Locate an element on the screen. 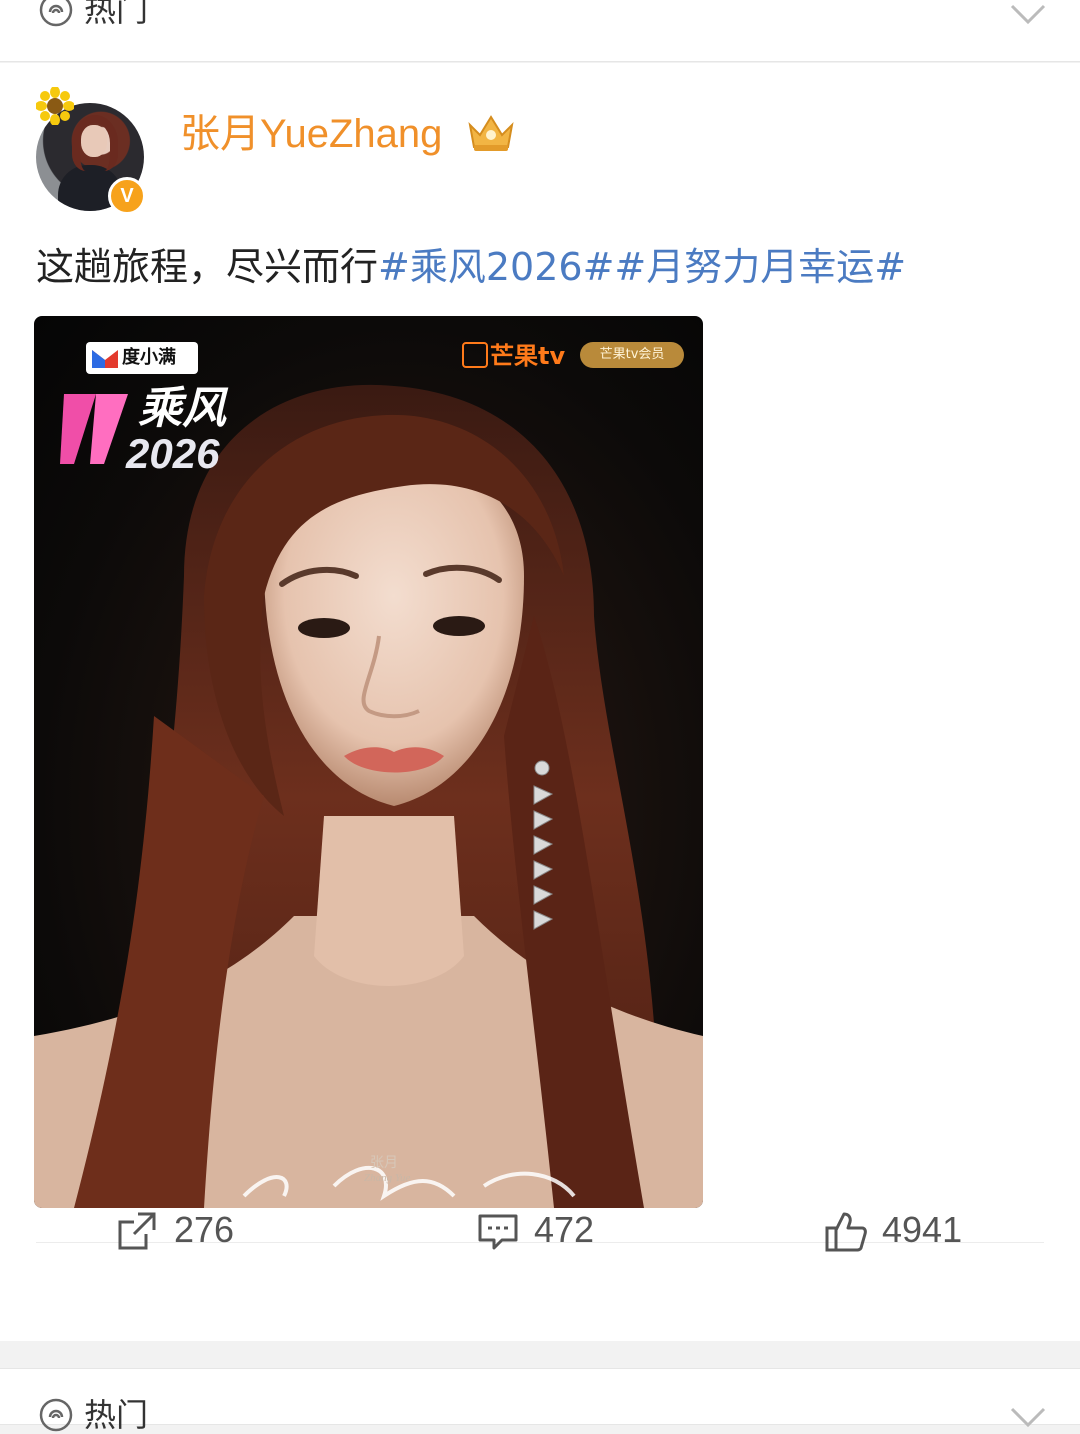 The width and height of the screenshot is (1080, 1434). sponsor-logo: 度小满 is located at coordinates (142, 358).